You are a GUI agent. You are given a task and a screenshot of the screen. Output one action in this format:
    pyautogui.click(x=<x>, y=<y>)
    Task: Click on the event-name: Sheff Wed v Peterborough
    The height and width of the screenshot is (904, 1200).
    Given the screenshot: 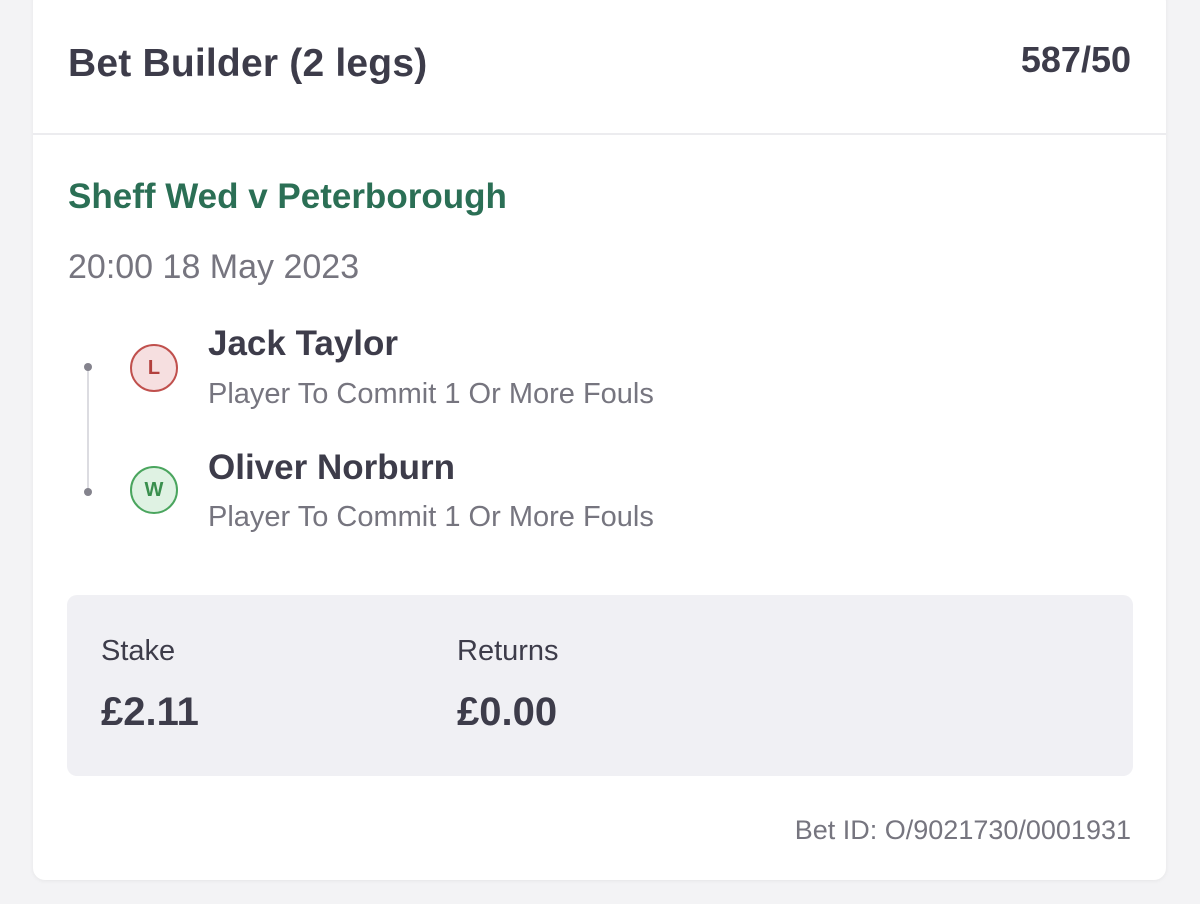 What is the action you would take?
    pyautogui.click(x=287, y=197)
    